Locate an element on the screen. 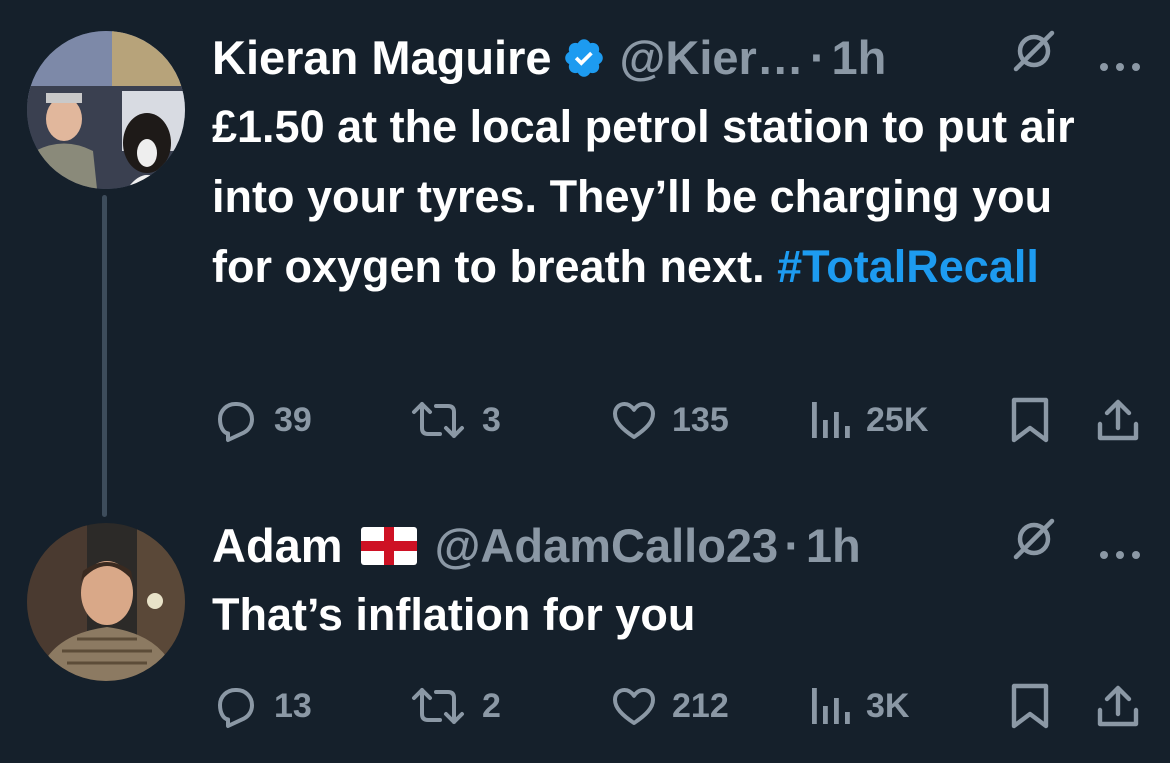 The width and height of the screenshot is (1170, 763). views-button: 3K is located at coordinates (858, 706).